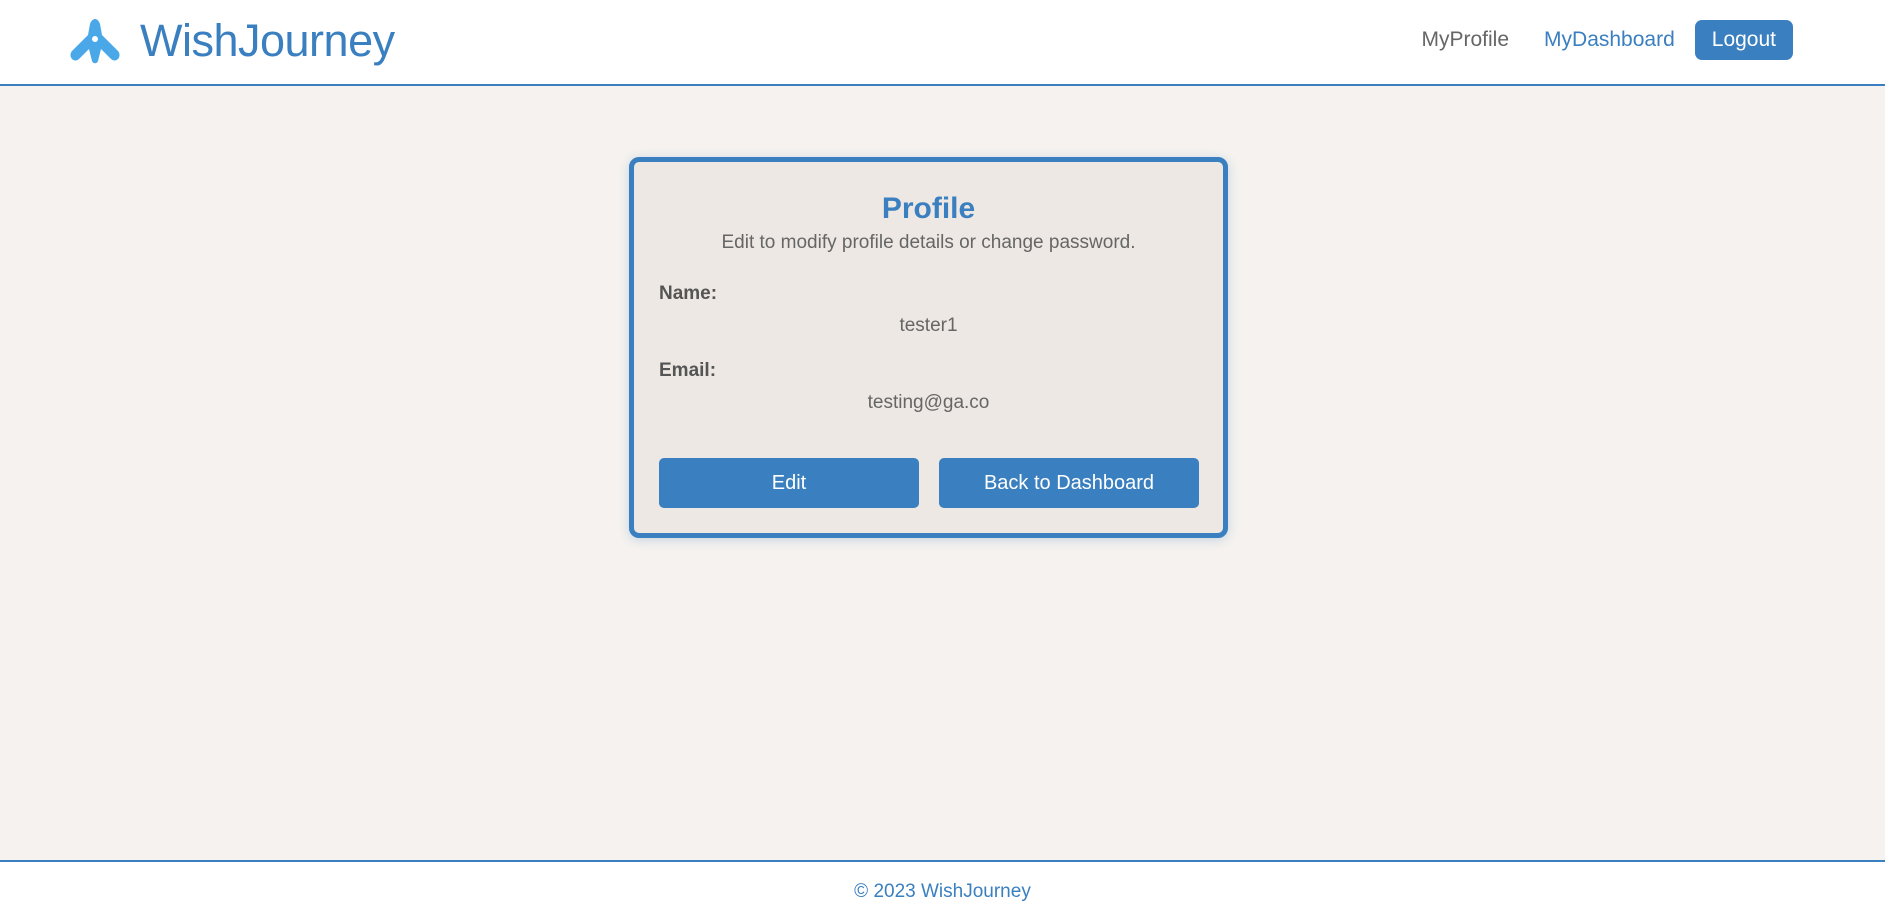  I want to click on name-label: Name:, so click(688, 293).